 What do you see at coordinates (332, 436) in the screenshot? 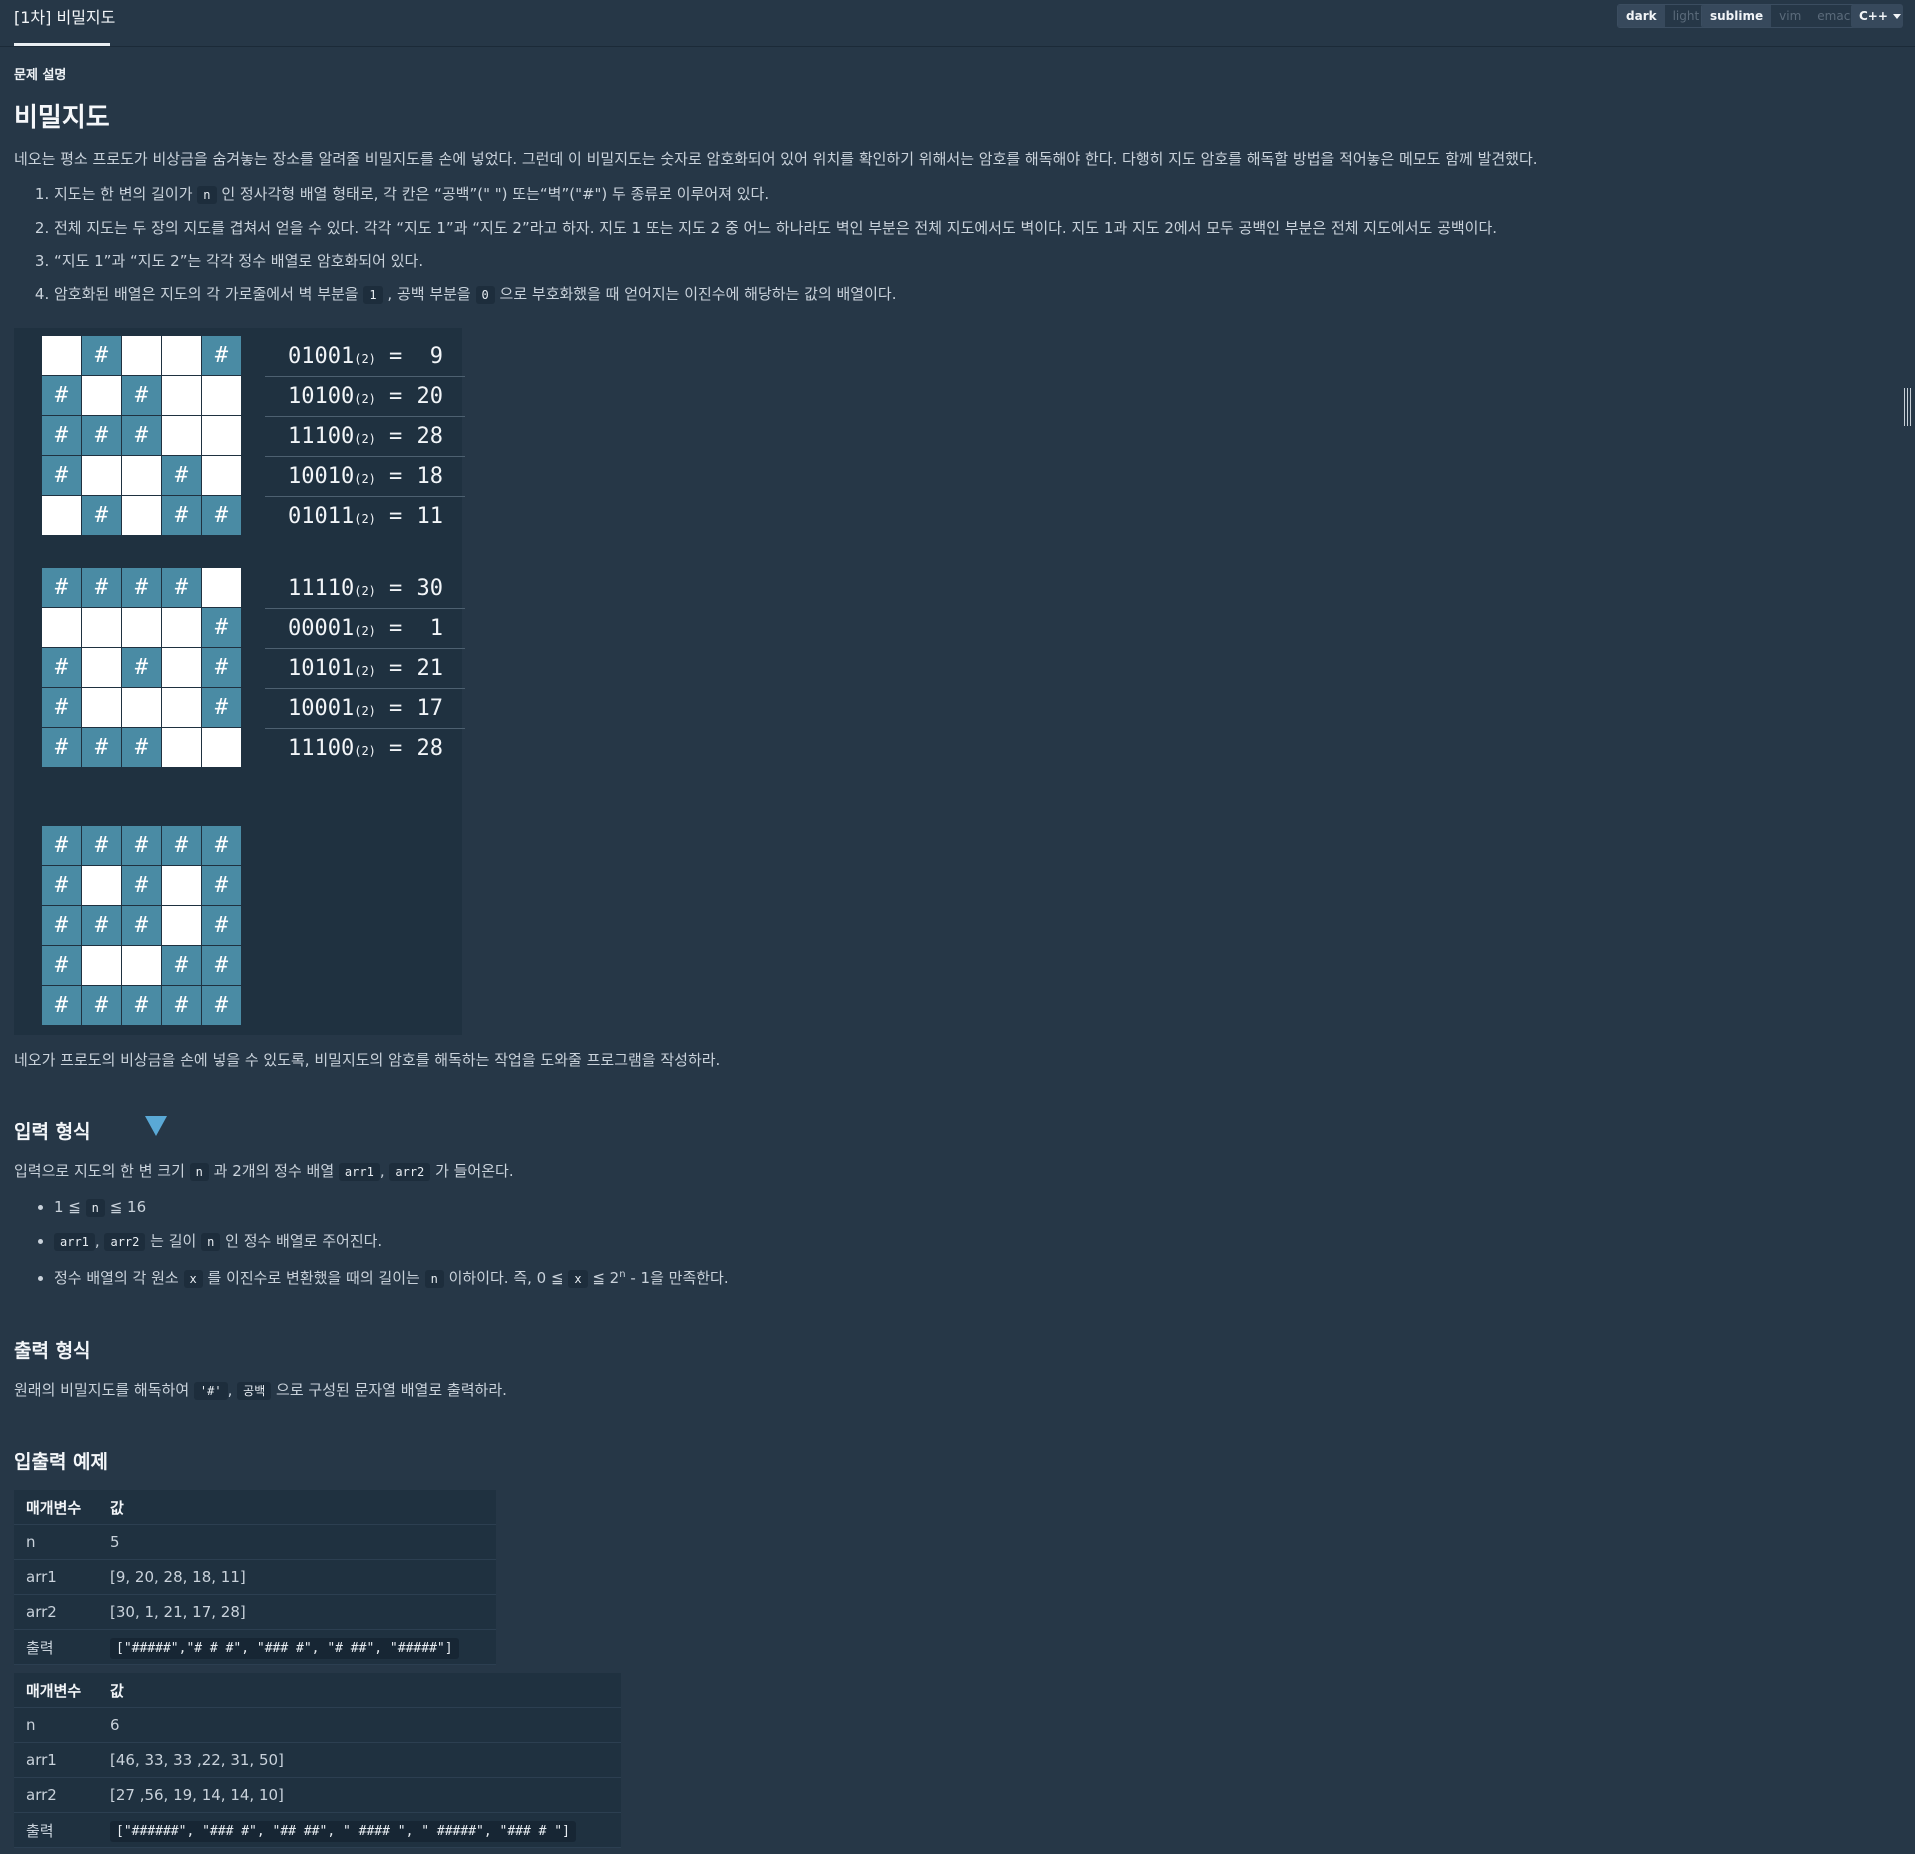
I see `binary-value: 11100(2)` at bounding box center [332, 436].